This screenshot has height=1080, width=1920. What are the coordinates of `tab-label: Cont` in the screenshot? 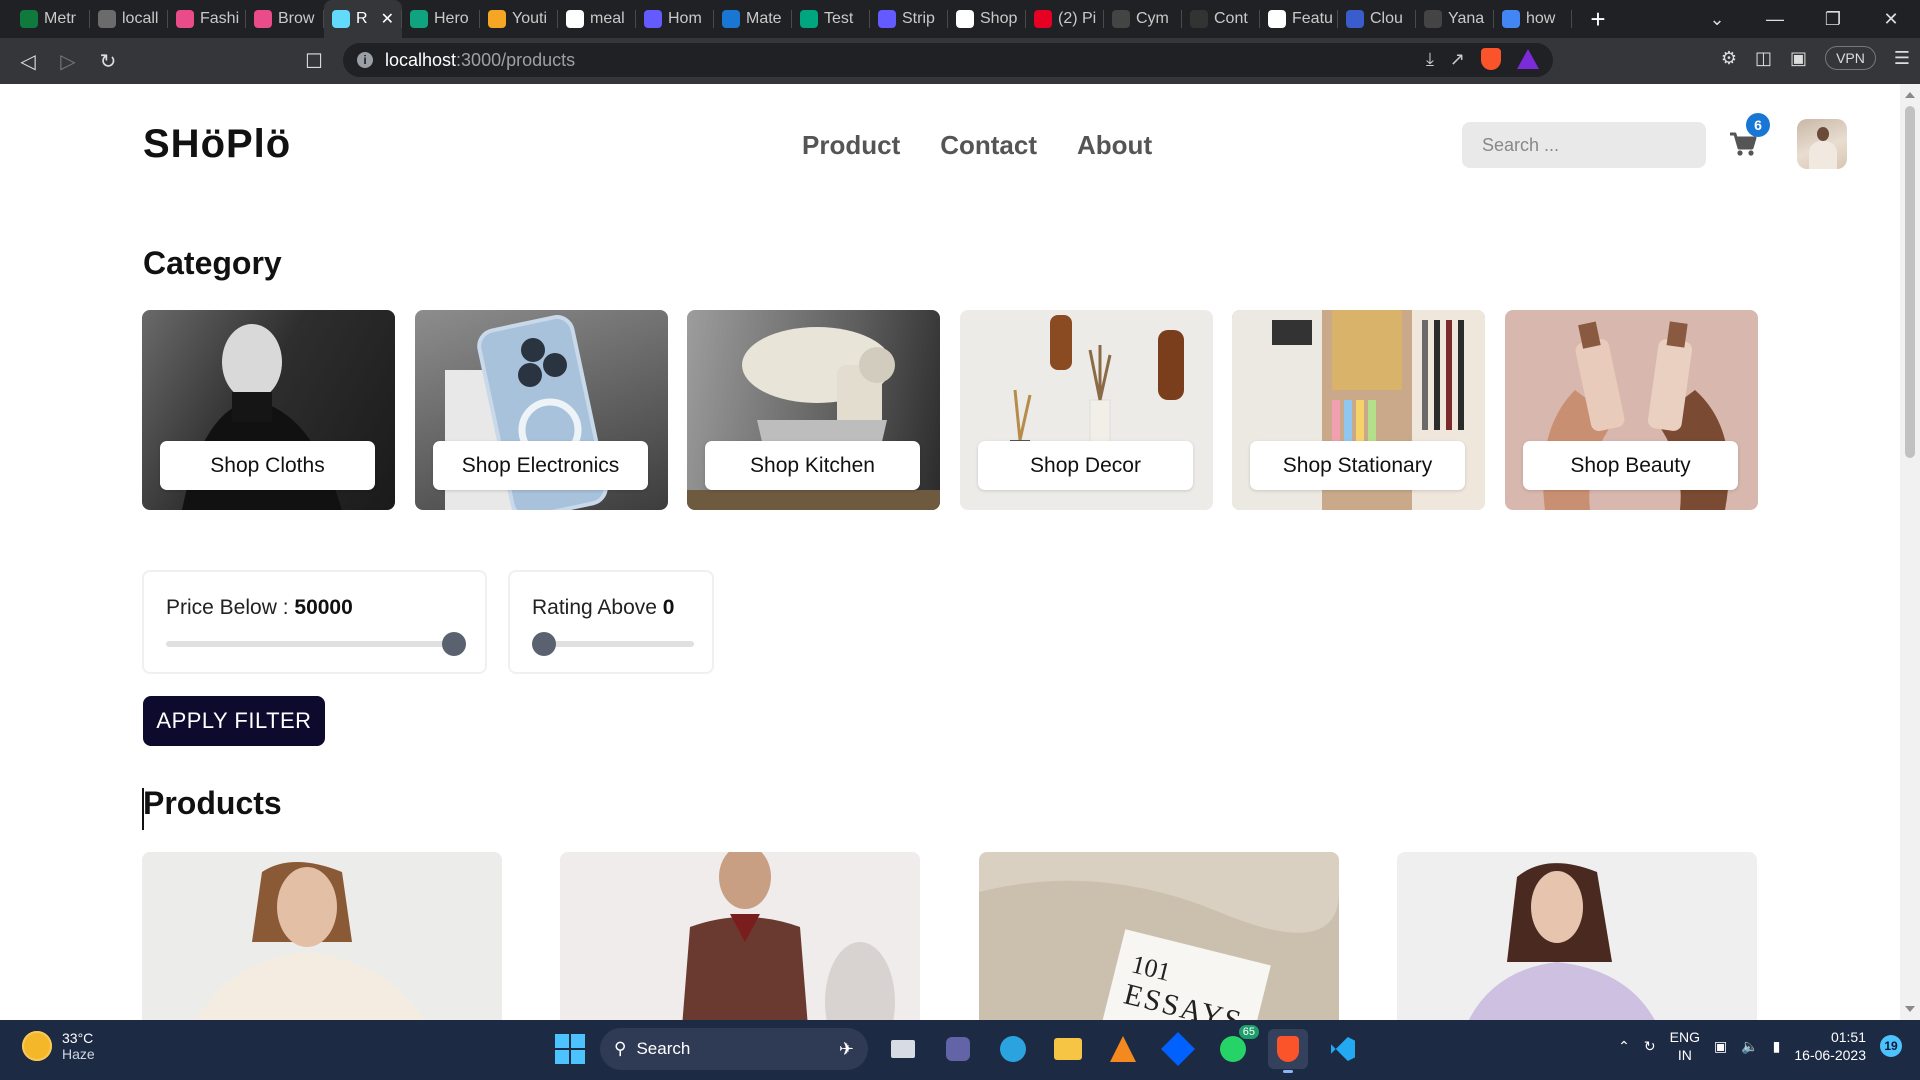 It's located at (1231, 18).